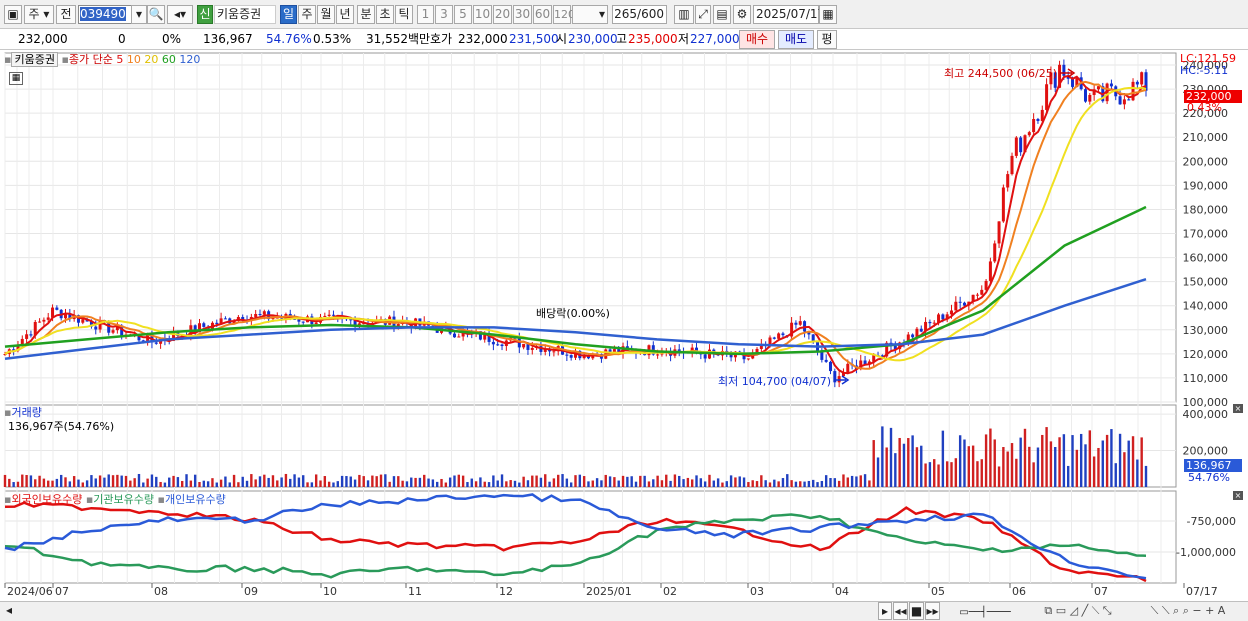 Image resolution: width=1248 pixels, height=621 pixels. What do you see at coordinates (288, 14) in the screenshot?
I see `period-day: 일` at bounding box center [288, 14].